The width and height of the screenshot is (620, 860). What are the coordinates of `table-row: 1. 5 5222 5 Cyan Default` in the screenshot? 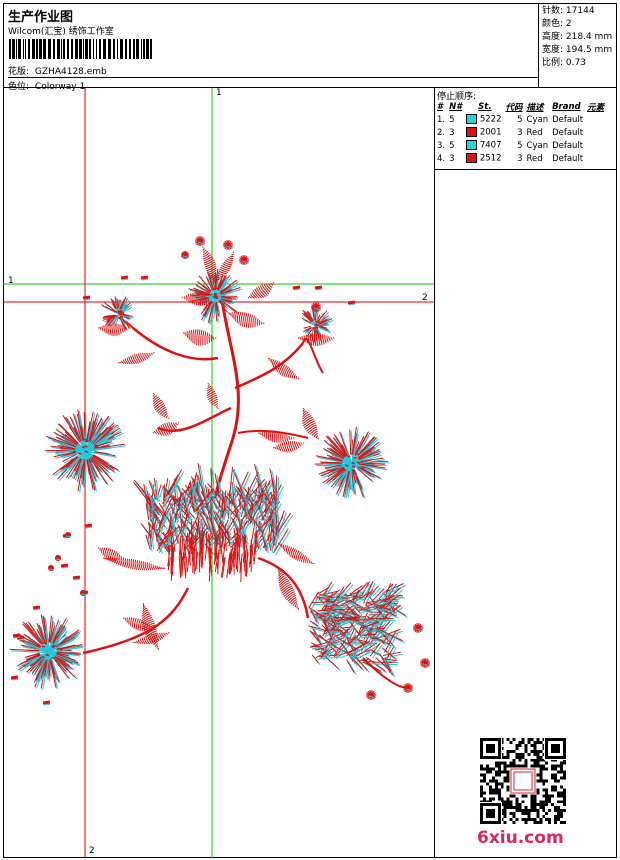 It's located at (520, 119).